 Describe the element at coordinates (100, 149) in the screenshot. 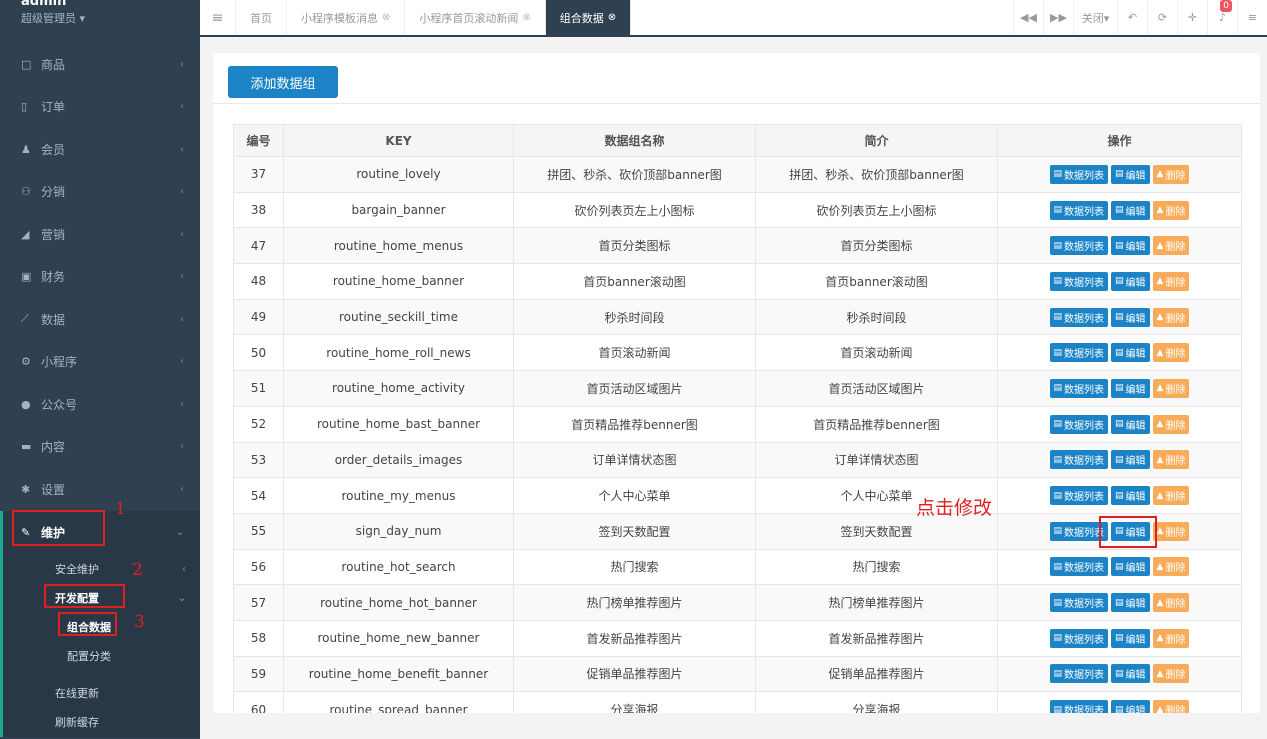

I see `sidebar-item-2: ♟ 会员 ‹` at that location.